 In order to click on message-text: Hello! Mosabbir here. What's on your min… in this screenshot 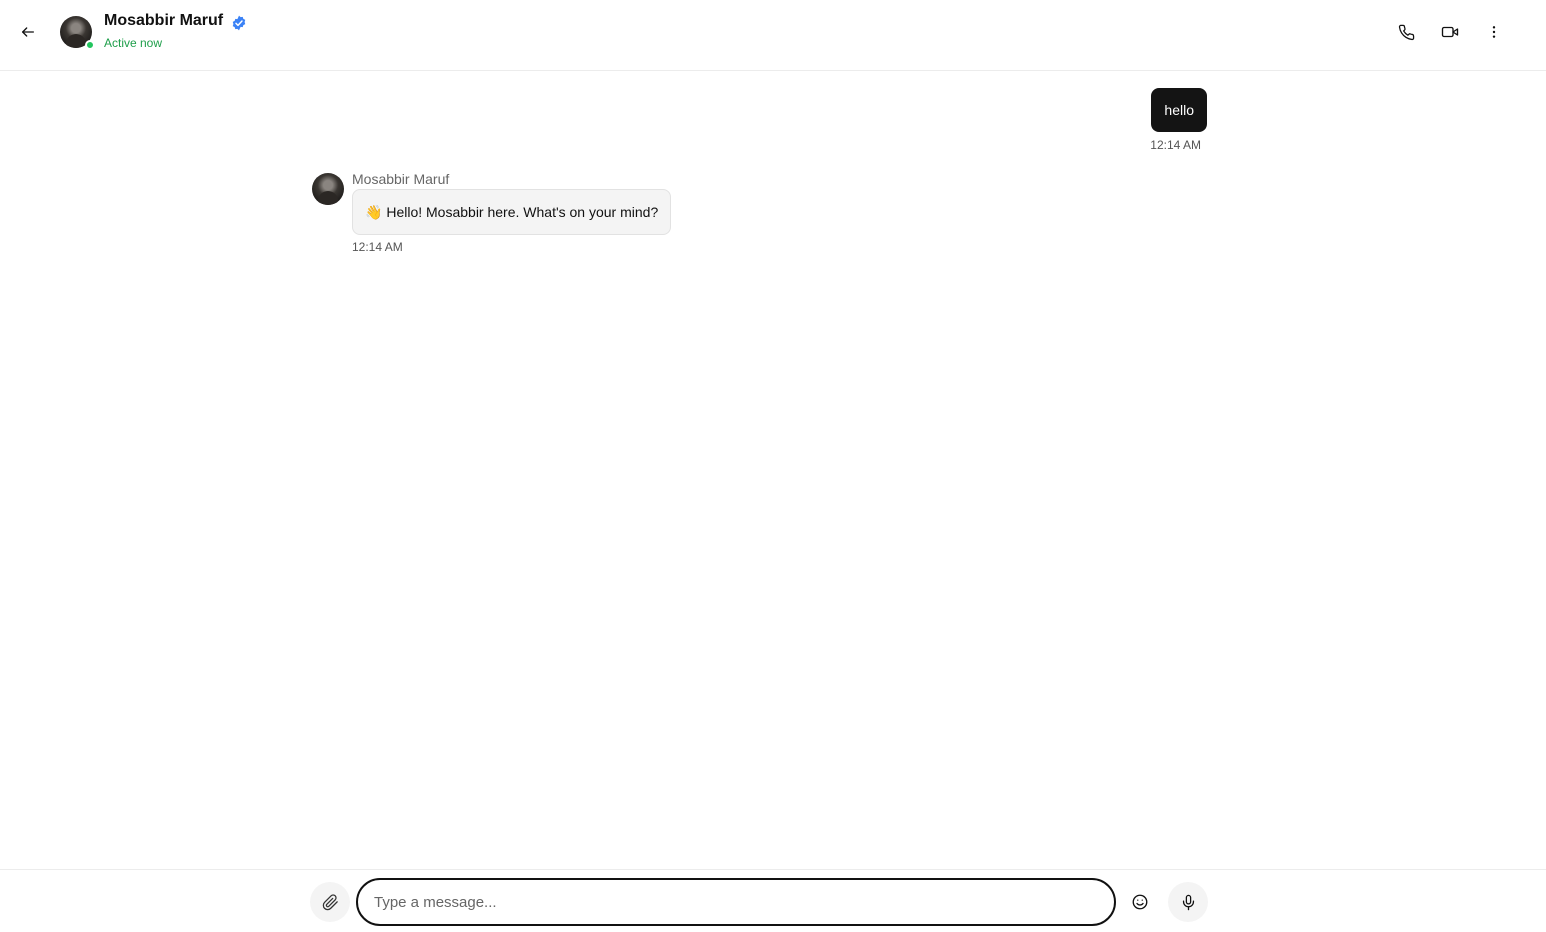, I will do `click(522, 212)`.